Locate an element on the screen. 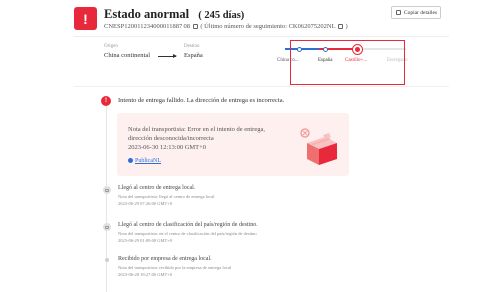 This screenshot has width=500, height=292. event-time: 2023-06-30 12:13:00 GMT+0 is located at coordinates (167, 147).